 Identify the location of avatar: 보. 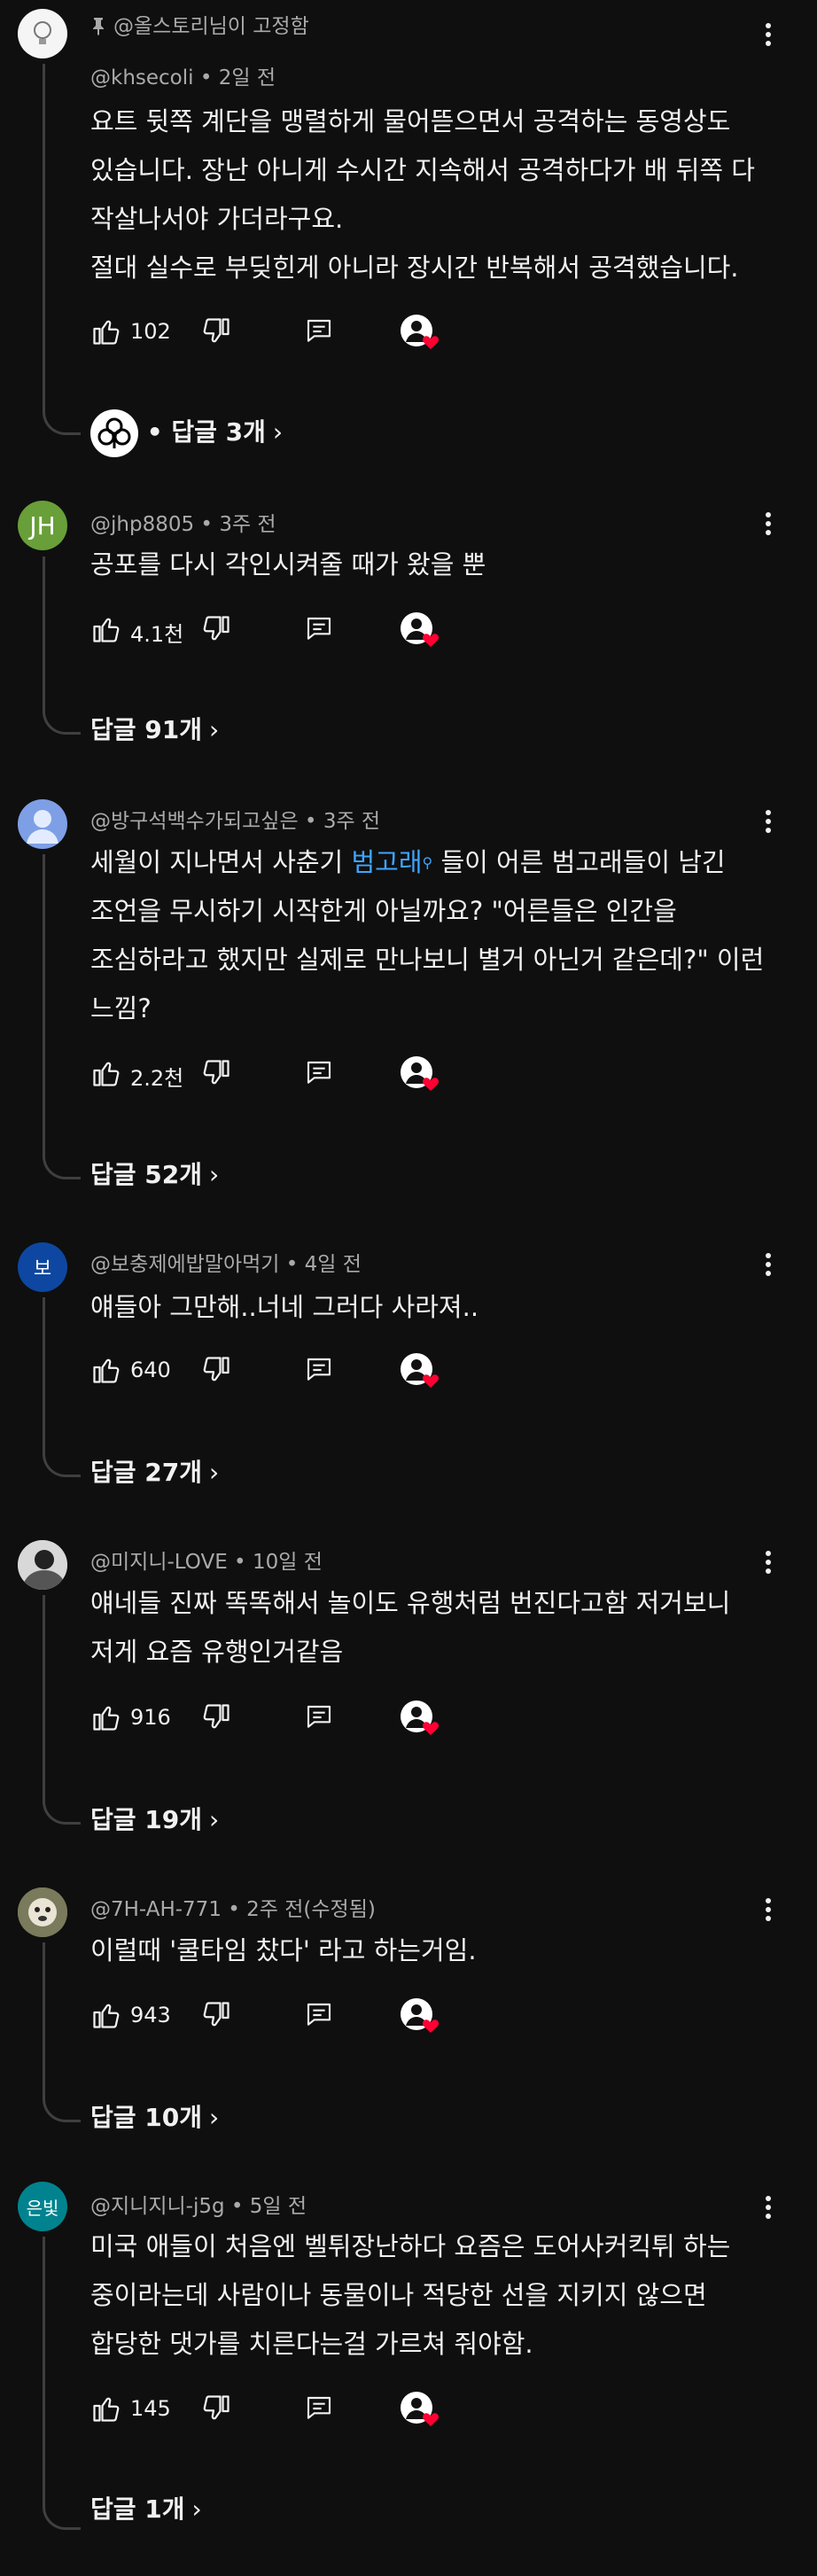
(42, 1267).